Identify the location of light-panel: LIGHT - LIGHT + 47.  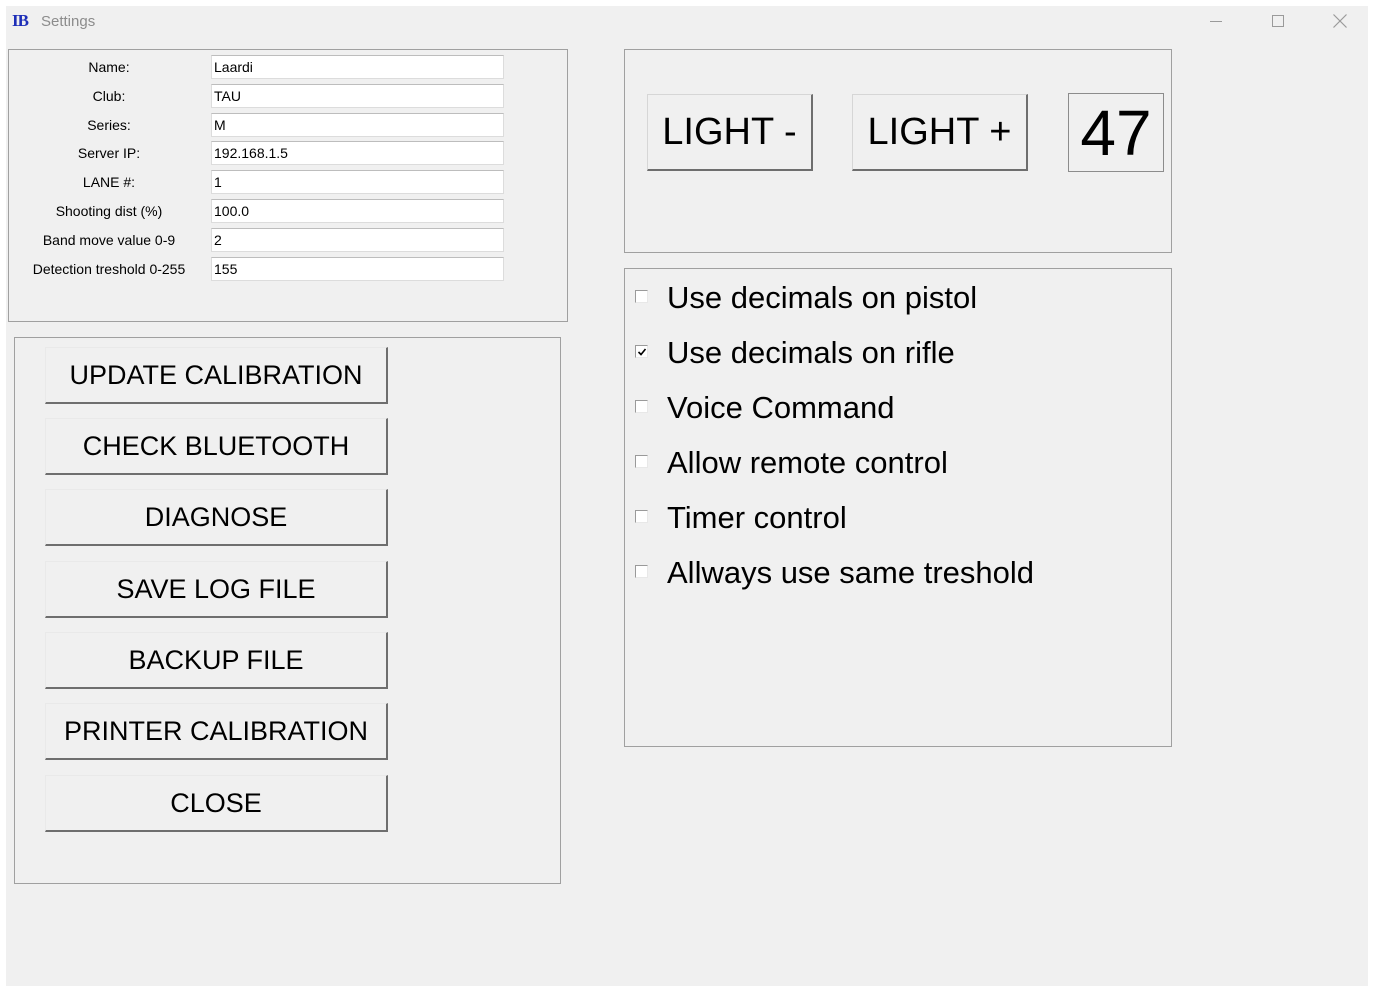
(898, 151).